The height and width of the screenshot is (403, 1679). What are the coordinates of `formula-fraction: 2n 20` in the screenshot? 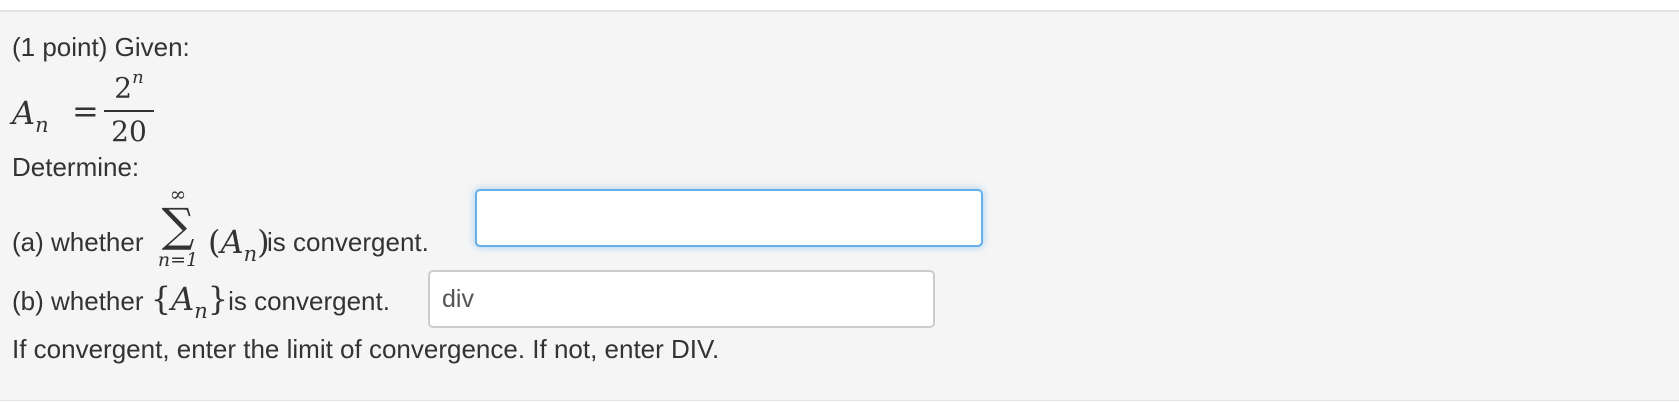 It's located at (129, 107).